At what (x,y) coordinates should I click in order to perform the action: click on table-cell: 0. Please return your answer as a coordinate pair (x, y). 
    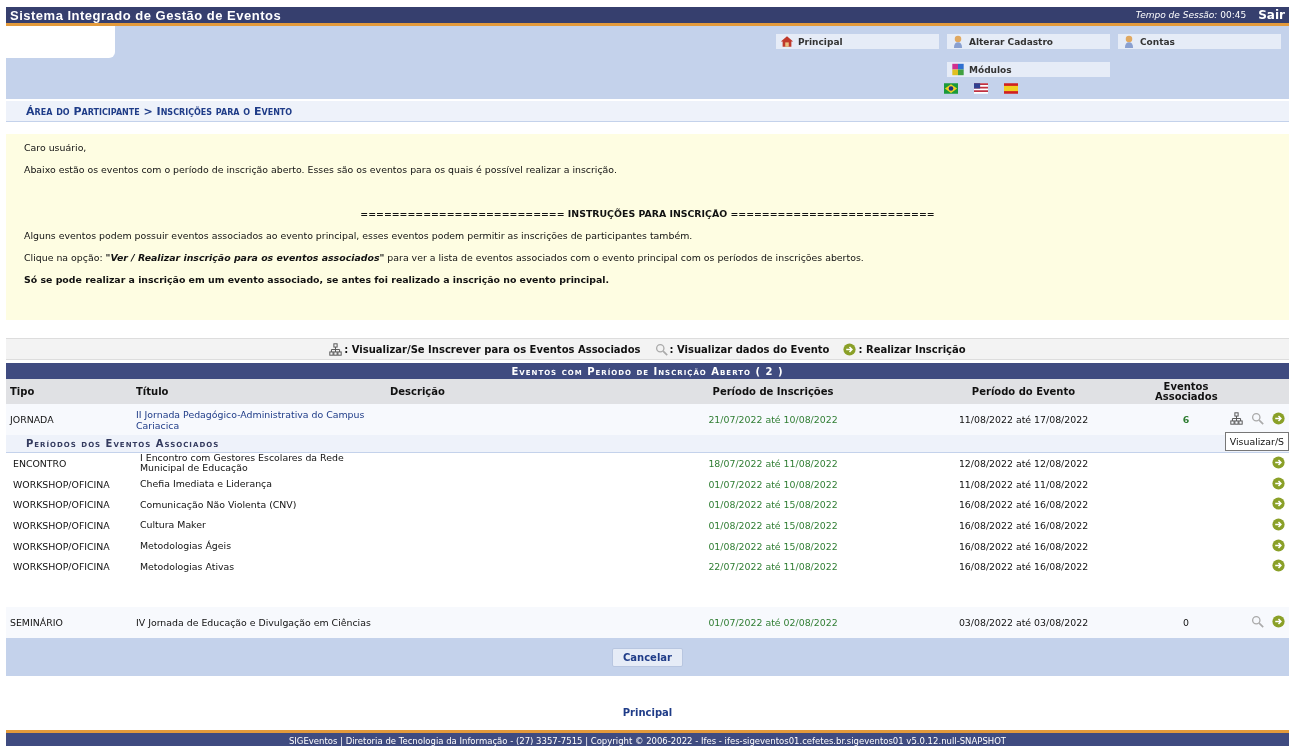
    Looking at the image, I should click on (1186, 623).